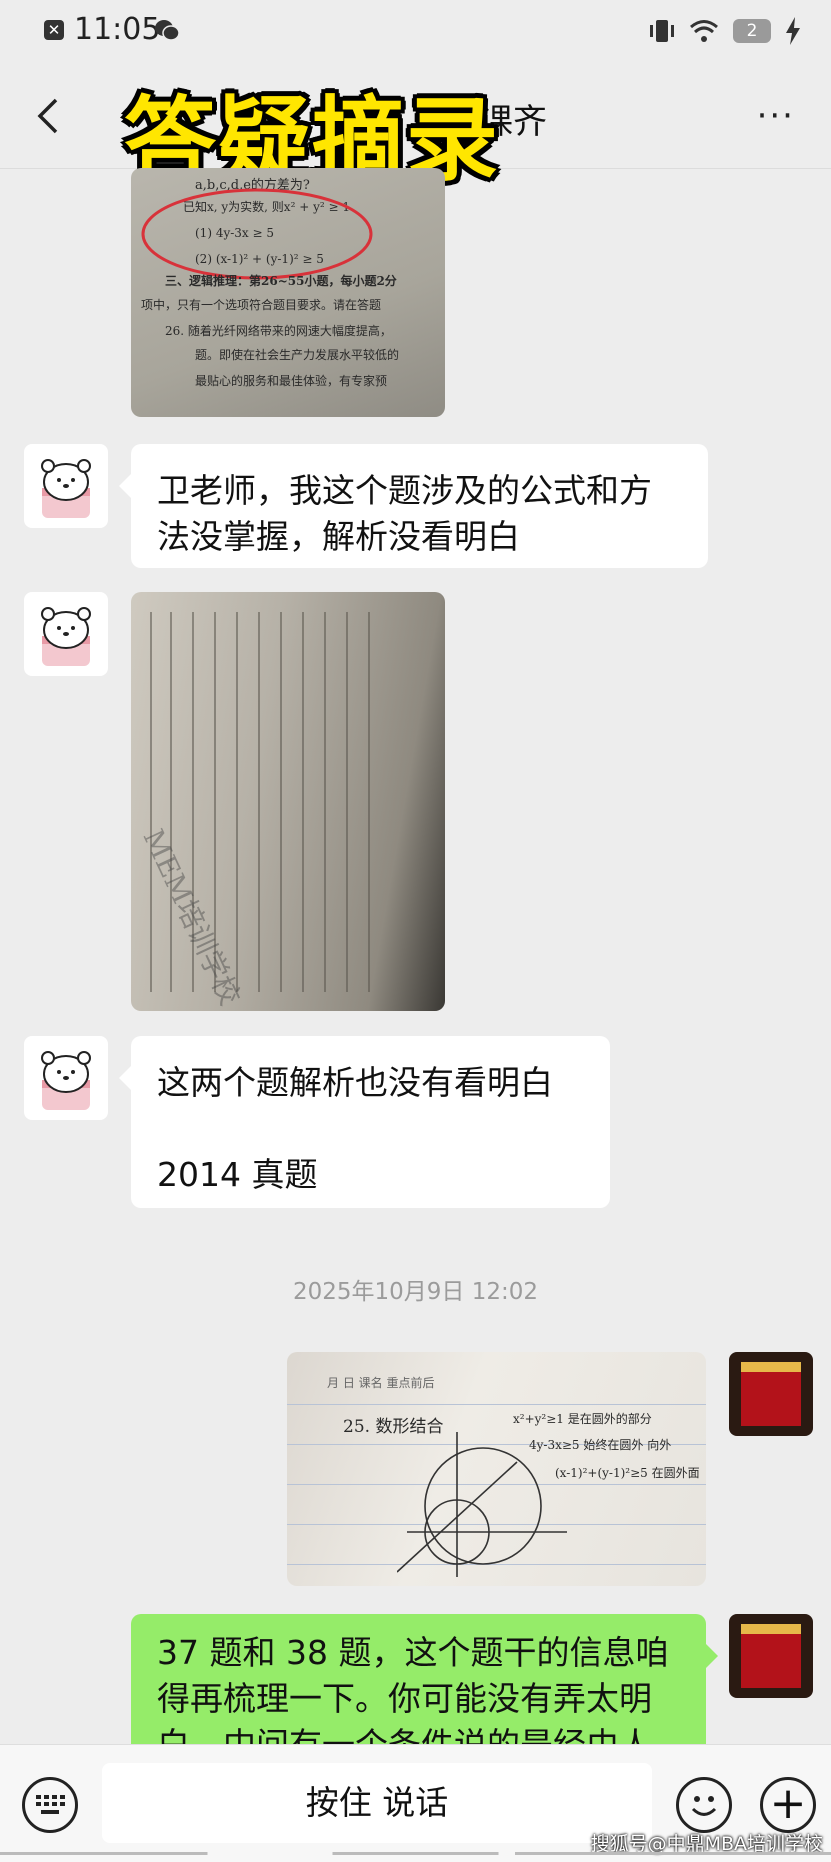  Describe the element at coordinates (776, 116) in the screenshot. I see `more-options-button: ···` at that location.